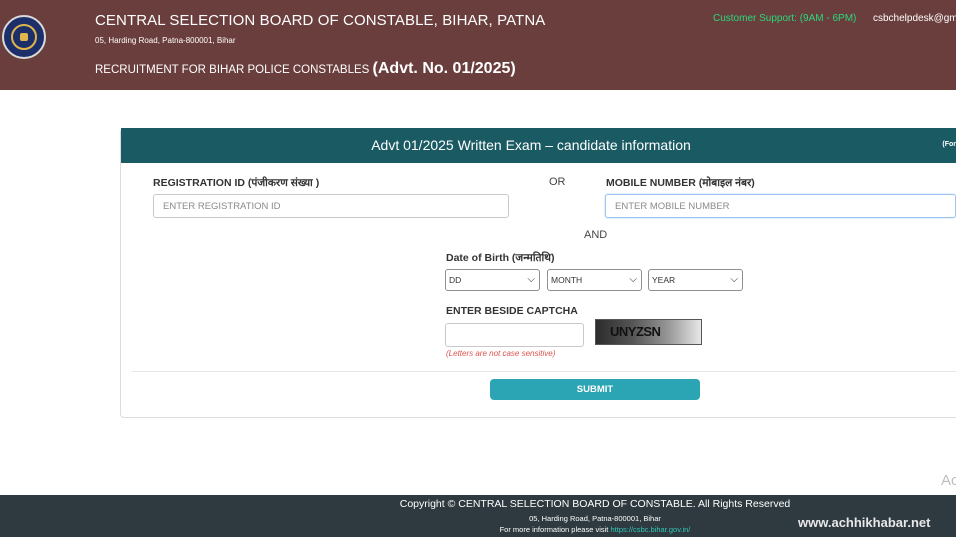 The width and height of the screenshot is (956, 537). What do you see at coordinates (557, 182) in the screenshot?
I see `or-separator: OR` at bounding box center [557, 182].